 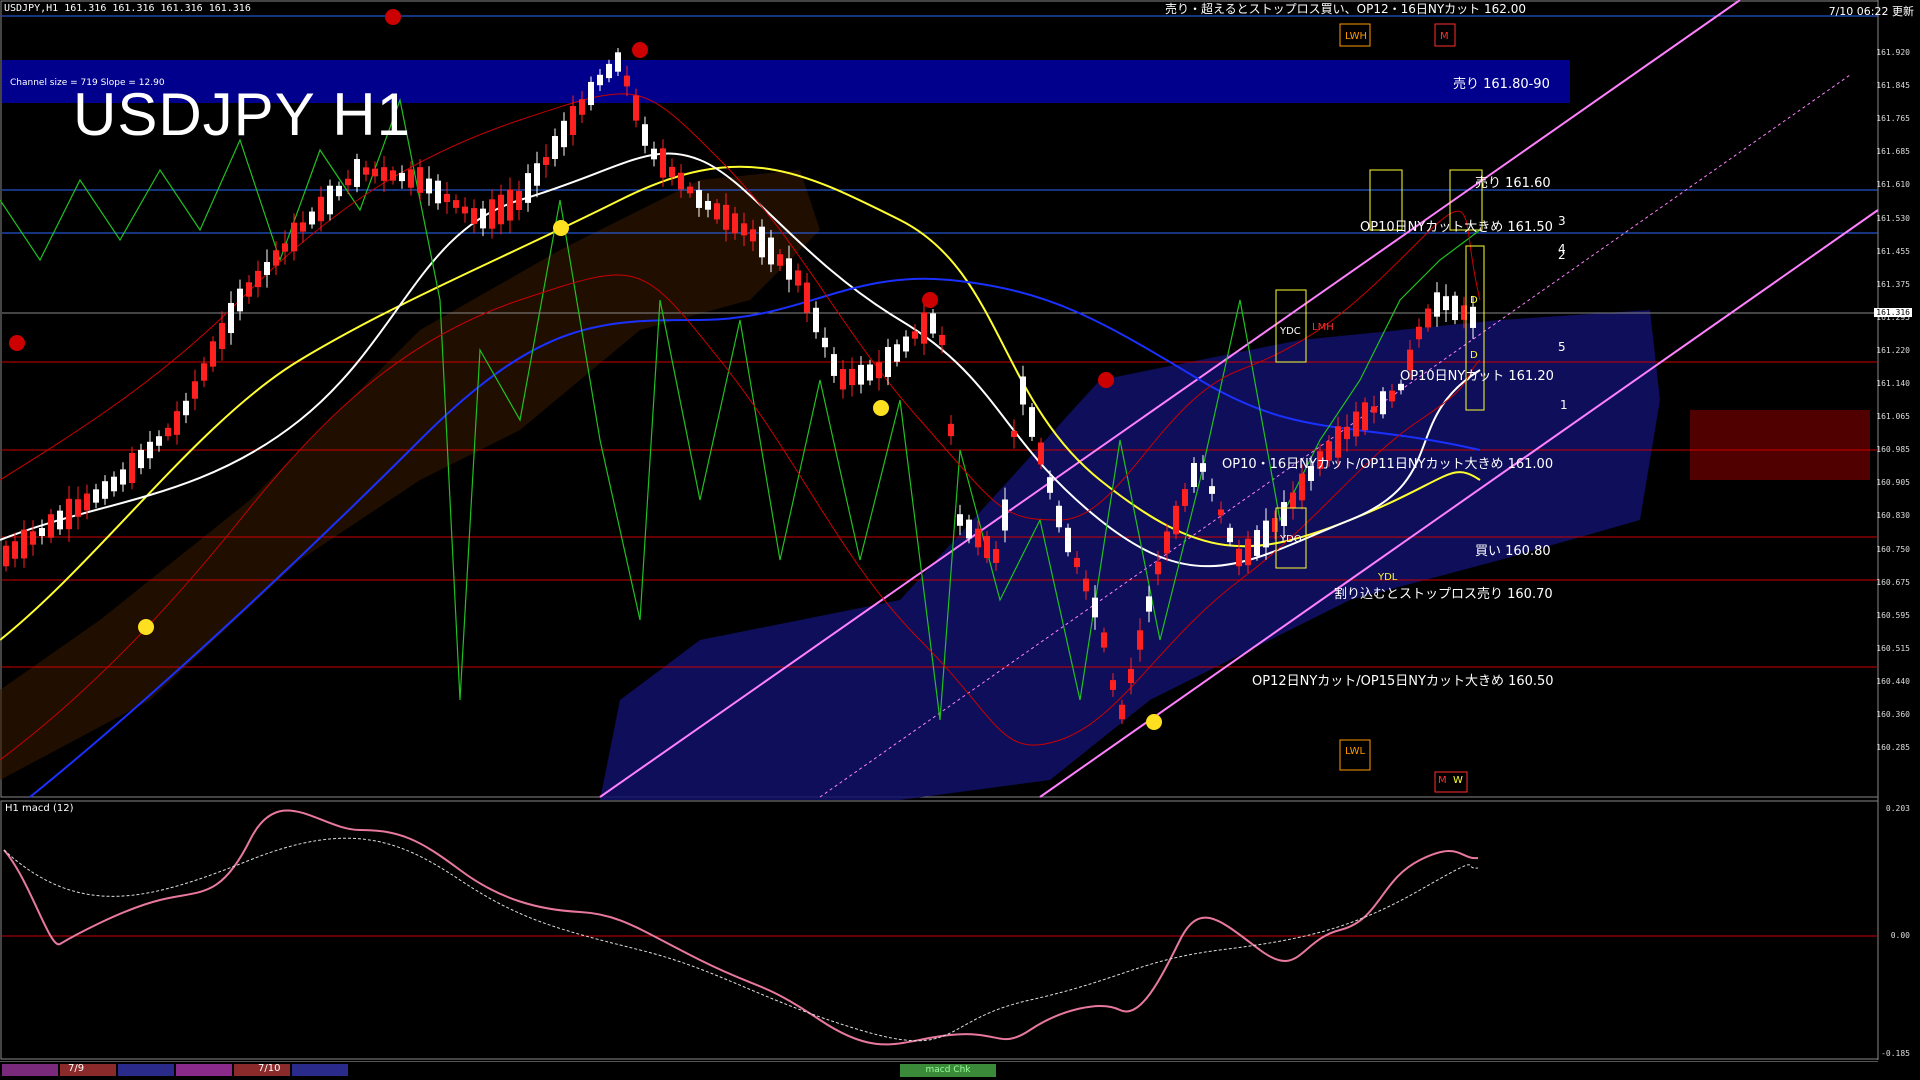 What do you see at coordinates (1893, 350) in the screenshot?
I see `price-axis-label: 161.220` at bounding box center [1893, 350].